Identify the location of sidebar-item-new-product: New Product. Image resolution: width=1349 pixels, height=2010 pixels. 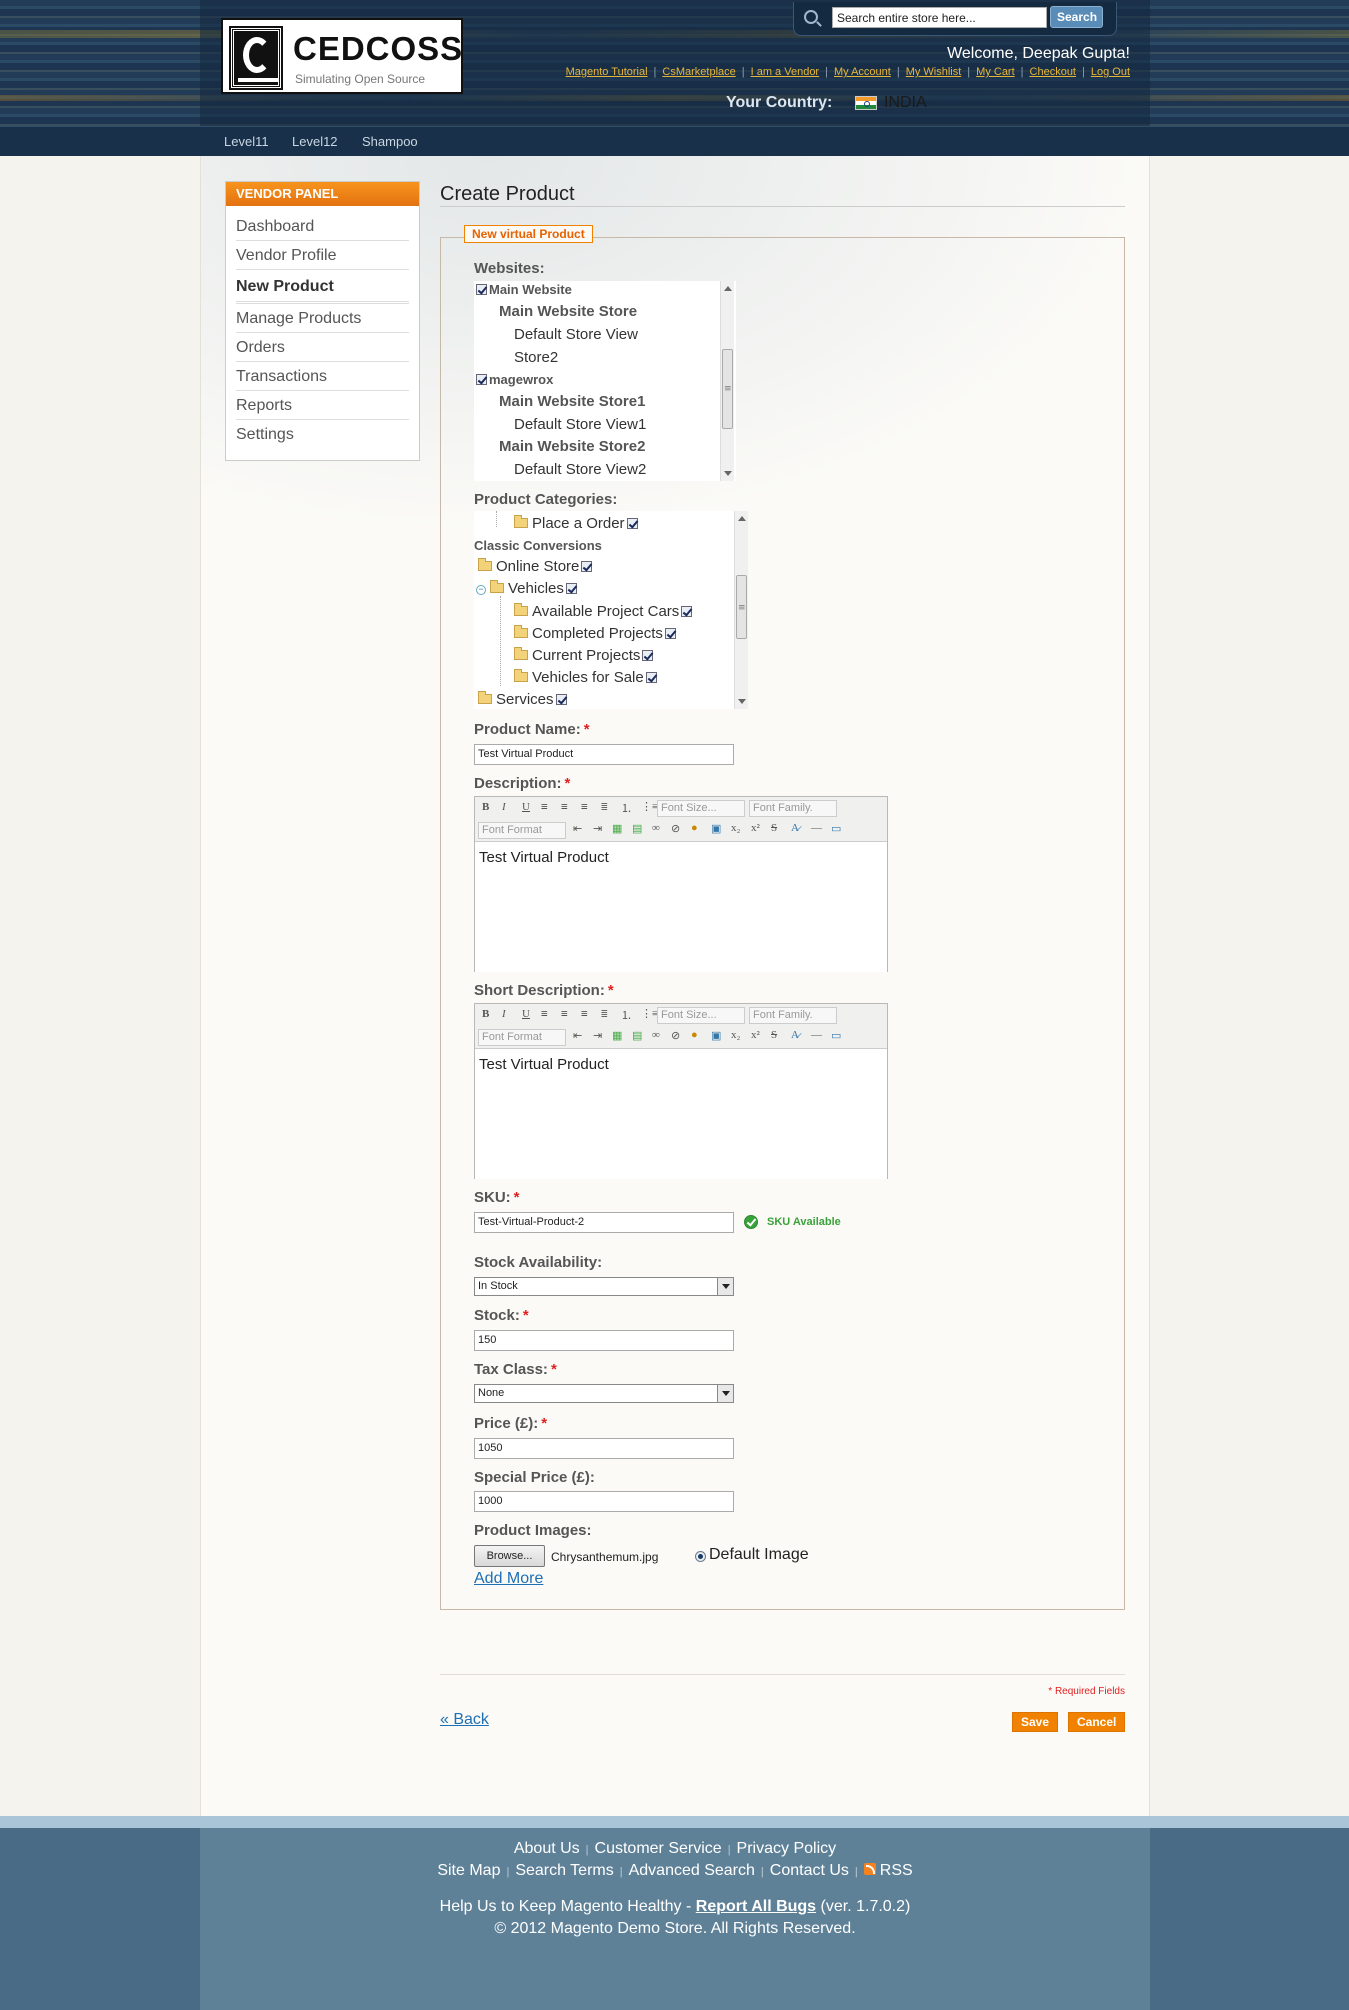
(322, 287).